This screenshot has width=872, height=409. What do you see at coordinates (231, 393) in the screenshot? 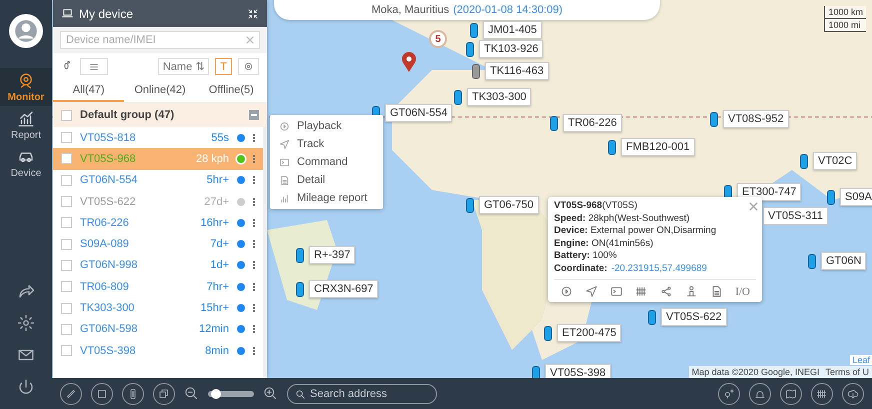
I see `zoom-slider` at bounding box center [231, 393].